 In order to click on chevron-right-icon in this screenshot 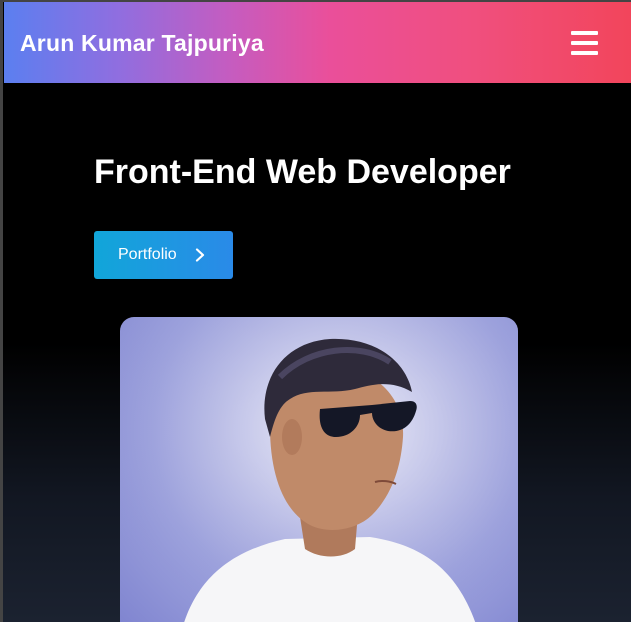, I will do `click(199, 255)`.